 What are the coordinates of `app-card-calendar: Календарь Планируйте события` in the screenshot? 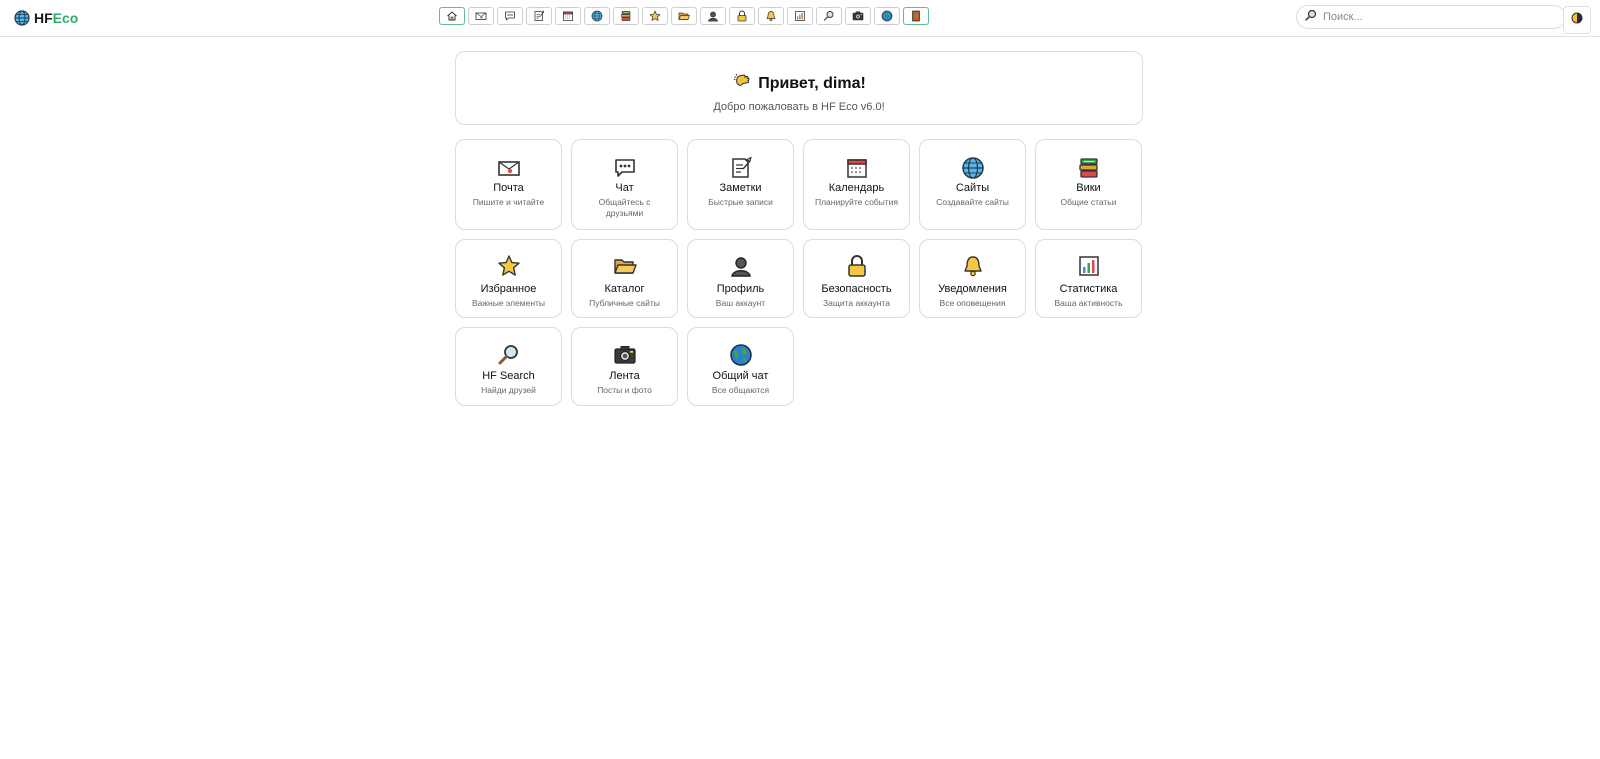 It's located at (856, 184).